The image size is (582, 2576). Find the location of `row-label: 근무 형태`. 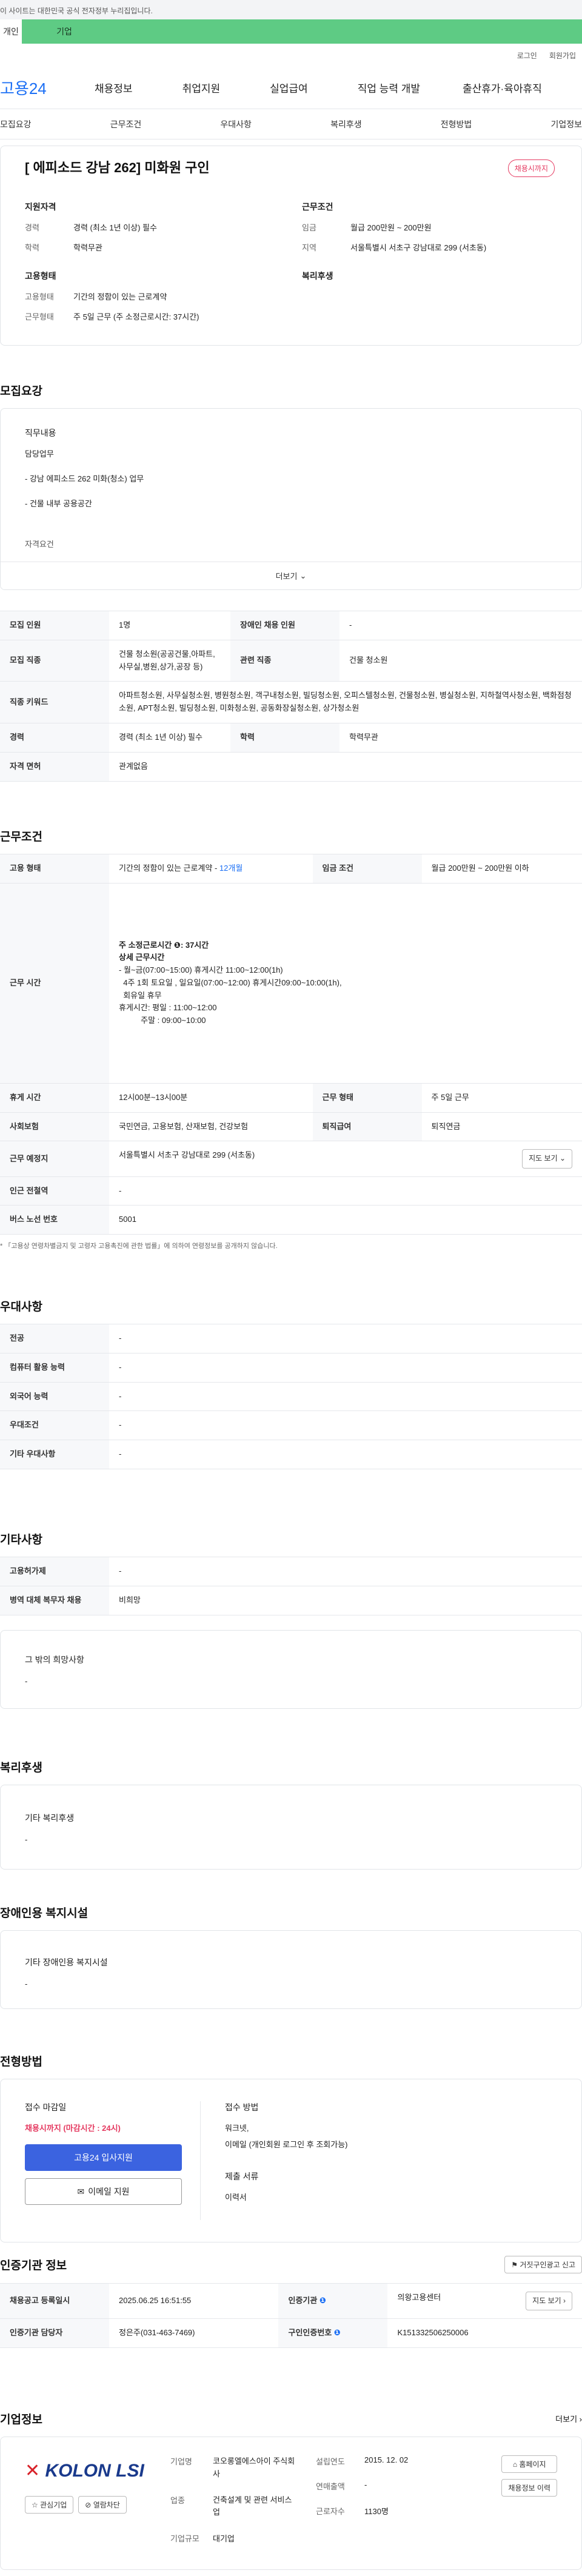

row-label: 근무 형태 is located at coordinates (367, 1098).